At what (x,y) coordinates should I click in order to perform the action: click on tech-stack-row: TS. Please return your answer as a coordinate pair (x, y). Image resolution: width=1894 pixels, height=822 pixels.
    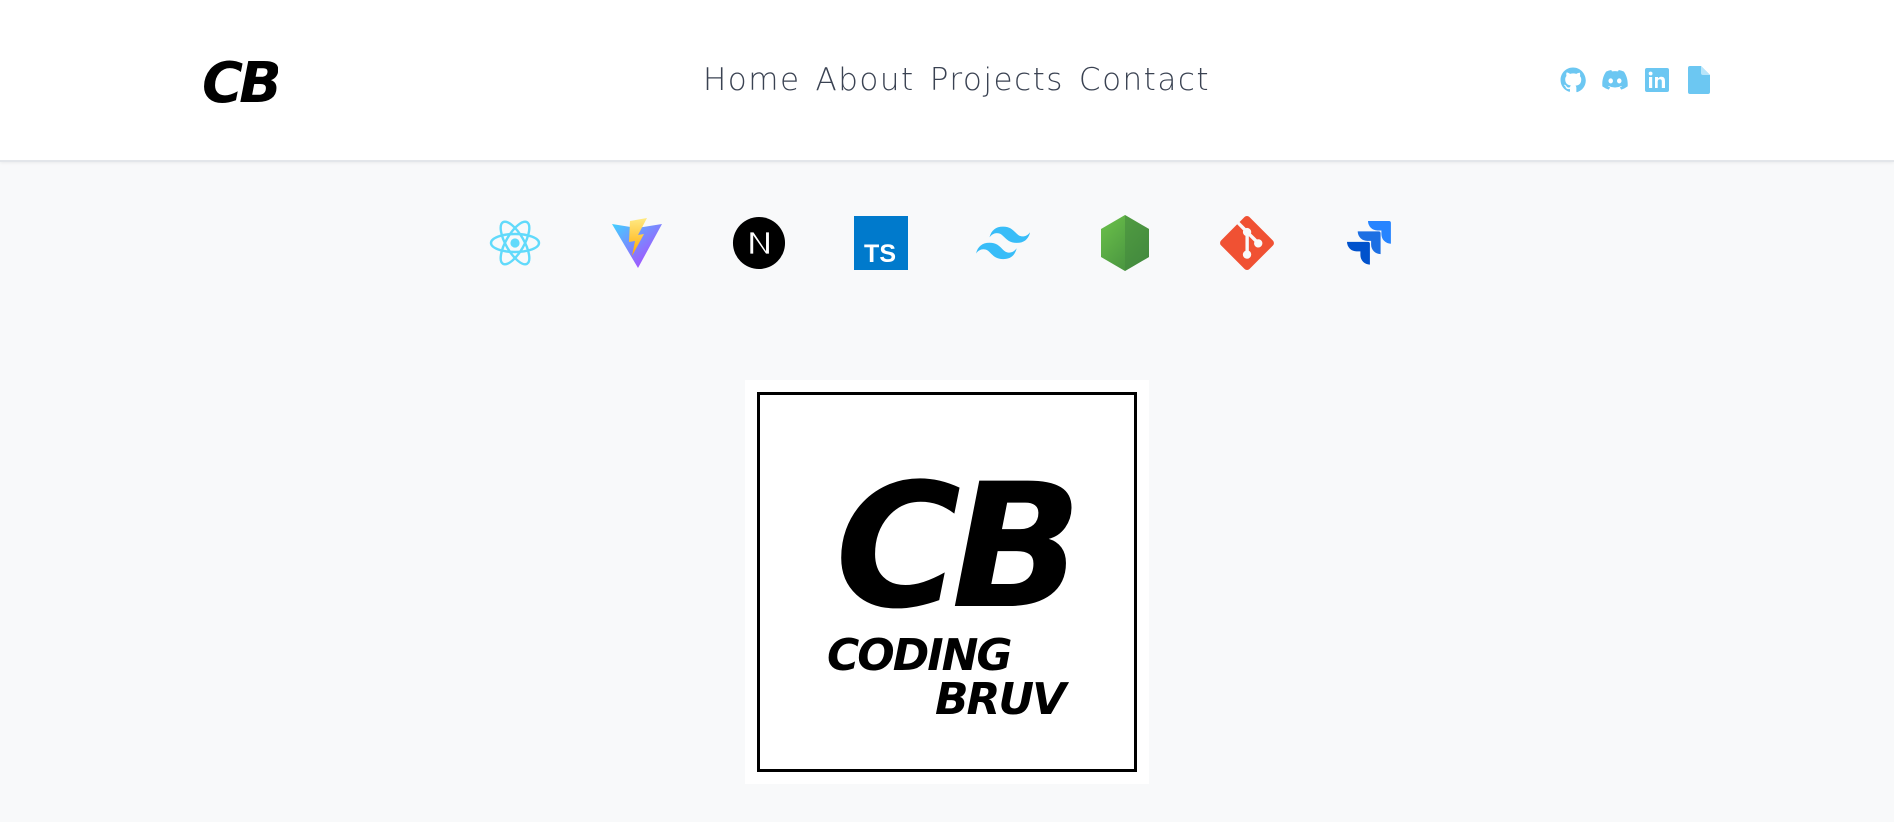
    Looking at the image, I should click on (942, 243).